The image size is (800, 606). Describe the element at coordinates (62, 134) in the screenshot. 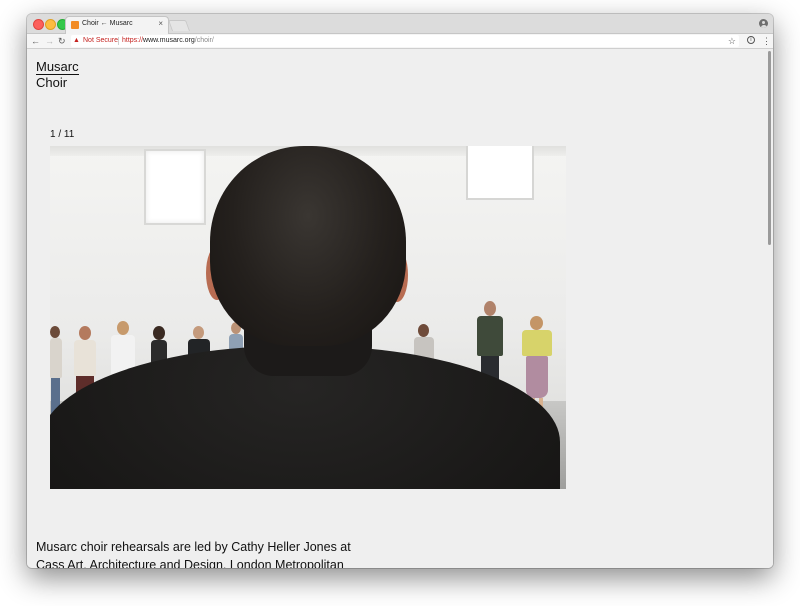

I see `gallery-counter: 1 / 11` at that location.